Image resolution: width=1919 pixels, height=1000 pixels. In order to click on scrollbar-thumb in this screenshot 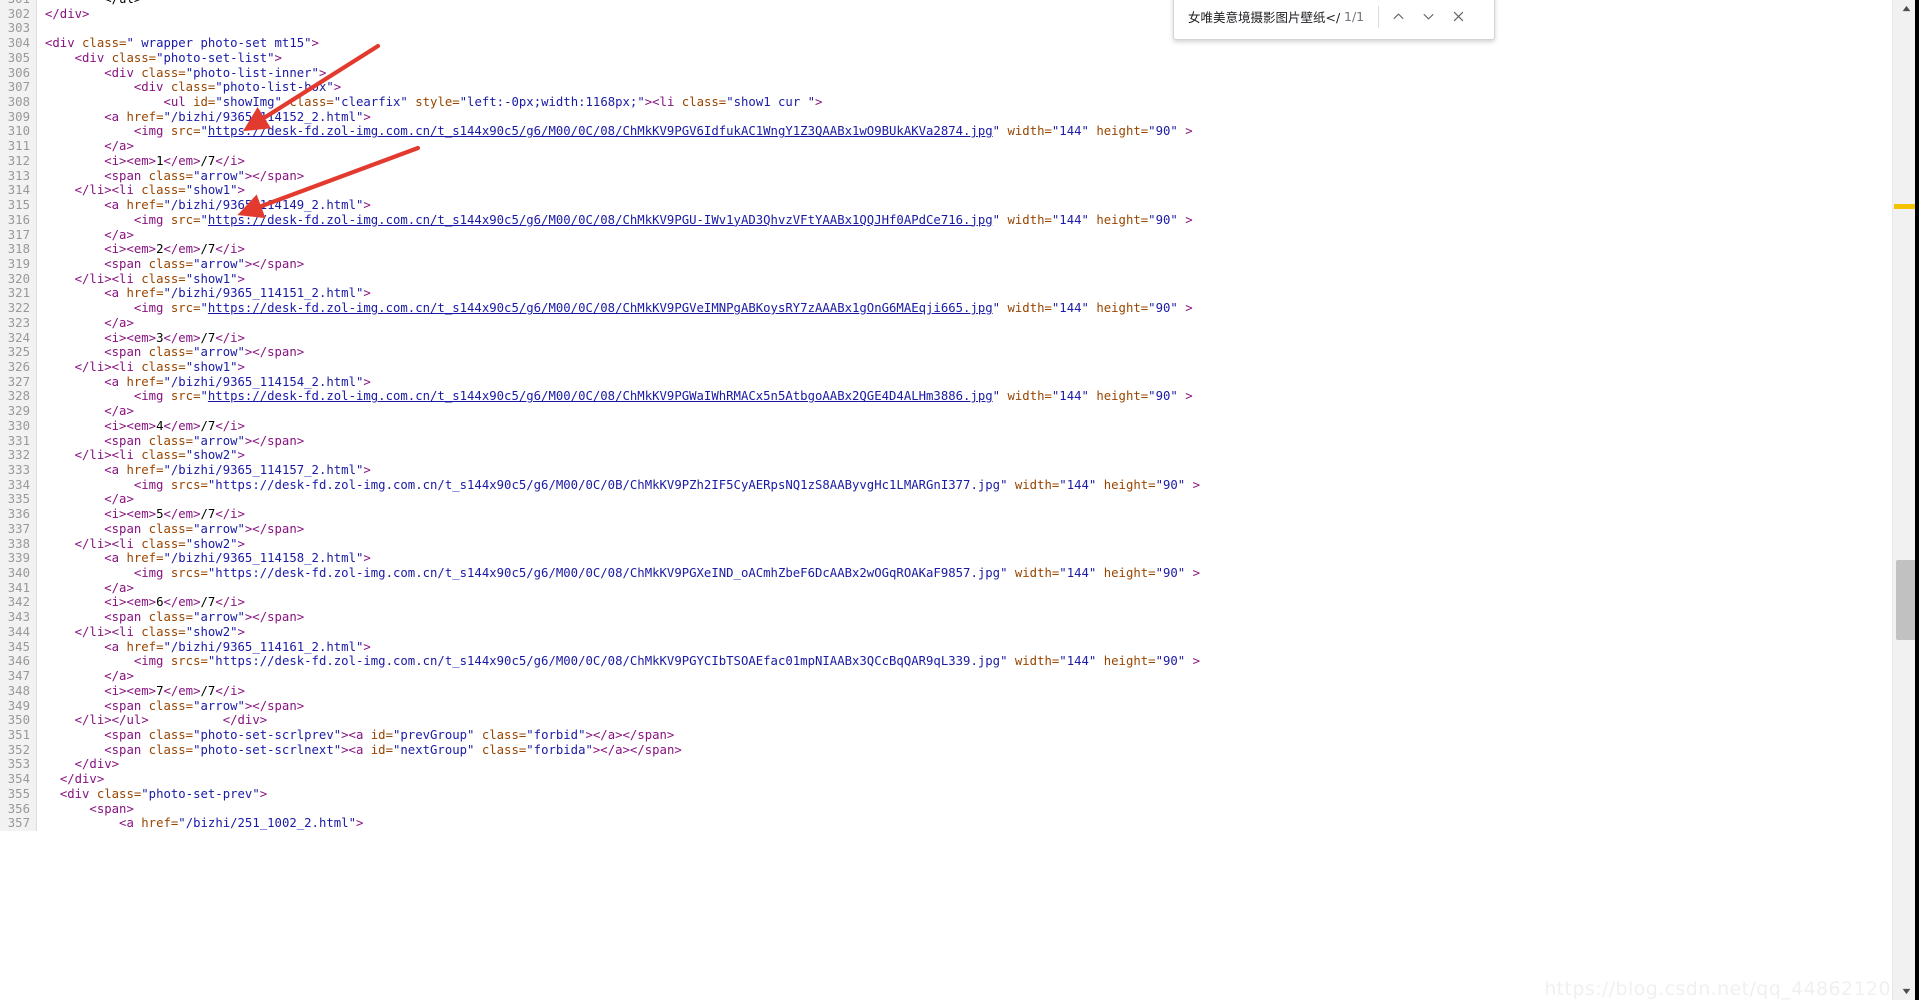, I will do `click(1906, 600)`.